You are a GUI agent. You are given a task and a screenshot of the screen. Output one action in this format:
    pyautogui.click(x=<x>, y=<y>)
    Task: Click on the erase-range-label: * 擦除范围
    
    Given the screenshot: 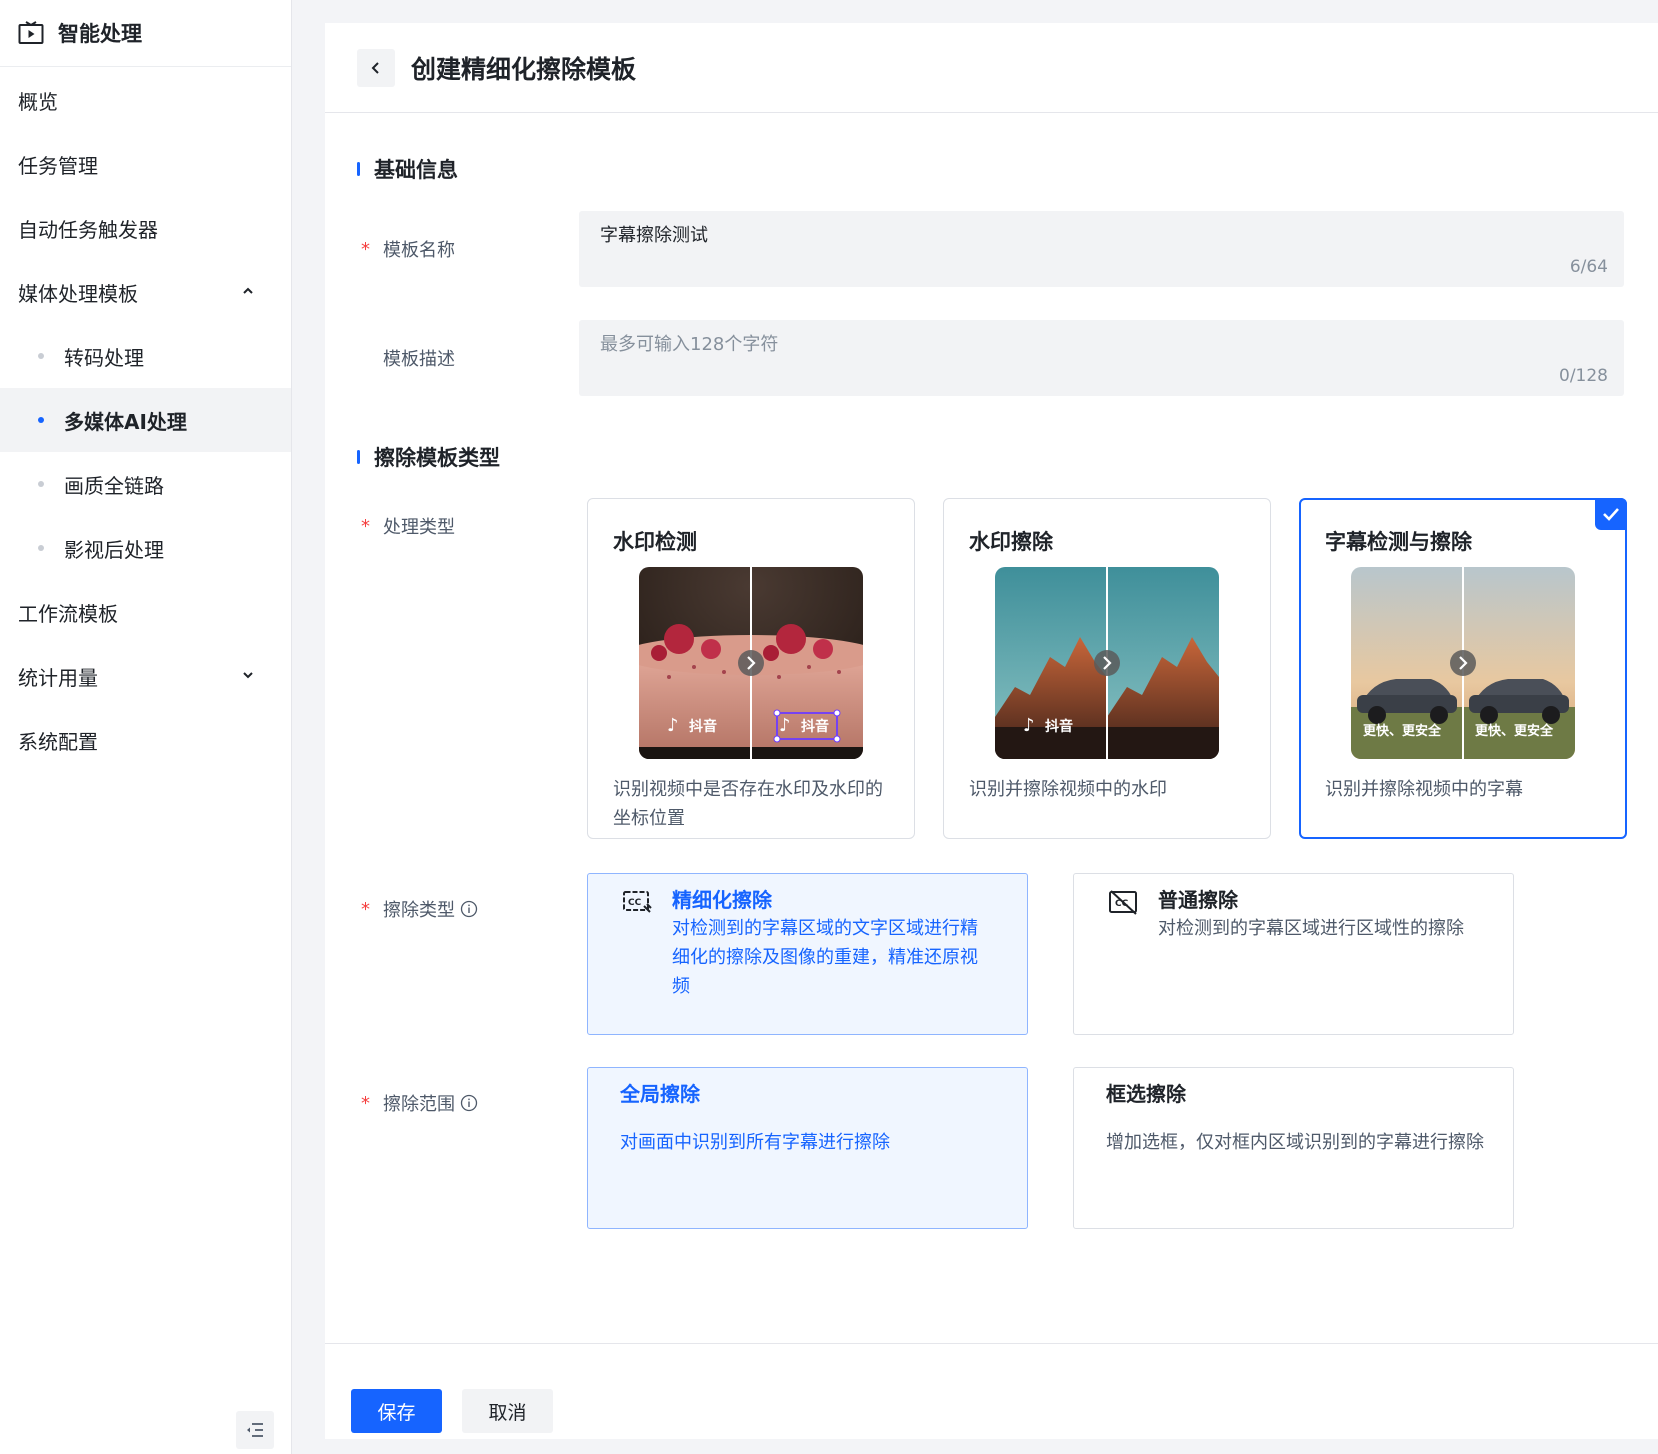 What is the action you would take?
    pyautogui.click(x=419, y=1103)
    